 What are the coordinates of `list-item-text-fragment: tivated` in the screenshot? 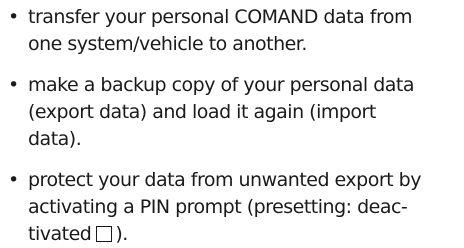 It's located at (60, 234).